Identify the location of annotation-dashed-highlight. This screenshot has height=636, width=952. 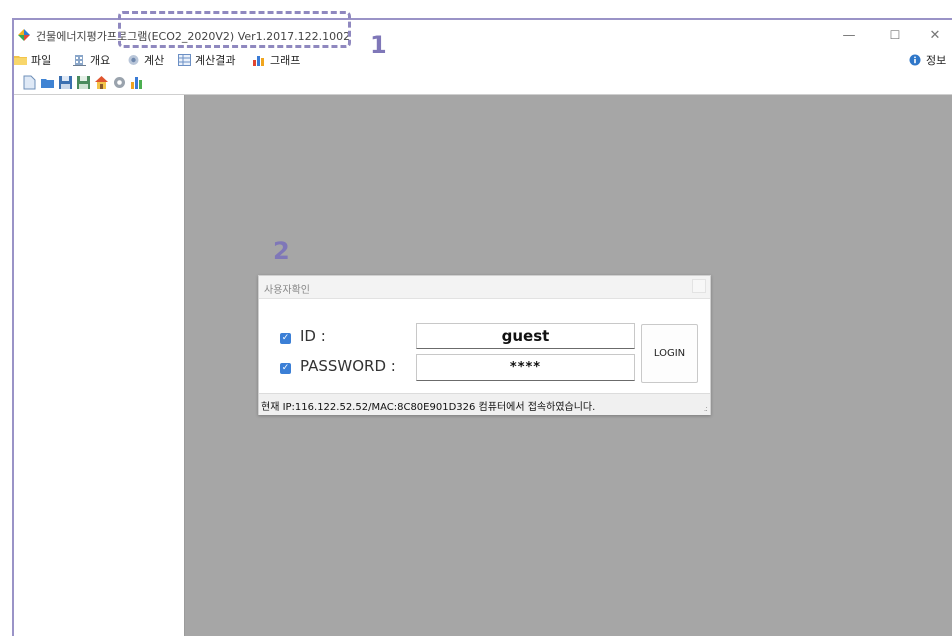
(234, 29).